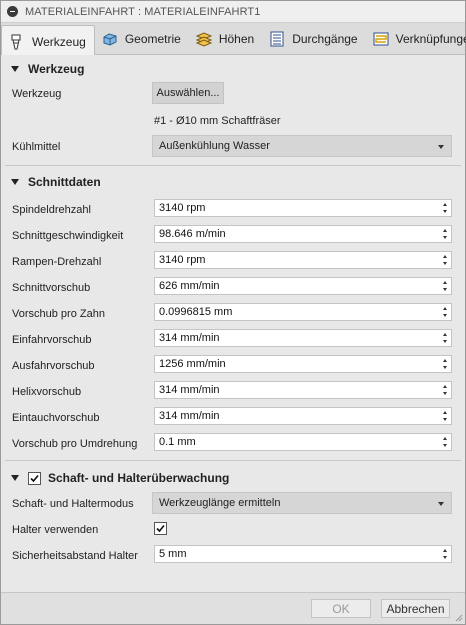  I want to click on holder-mode-value: Werkzeuglänge ermitteln, so click(220, 503).